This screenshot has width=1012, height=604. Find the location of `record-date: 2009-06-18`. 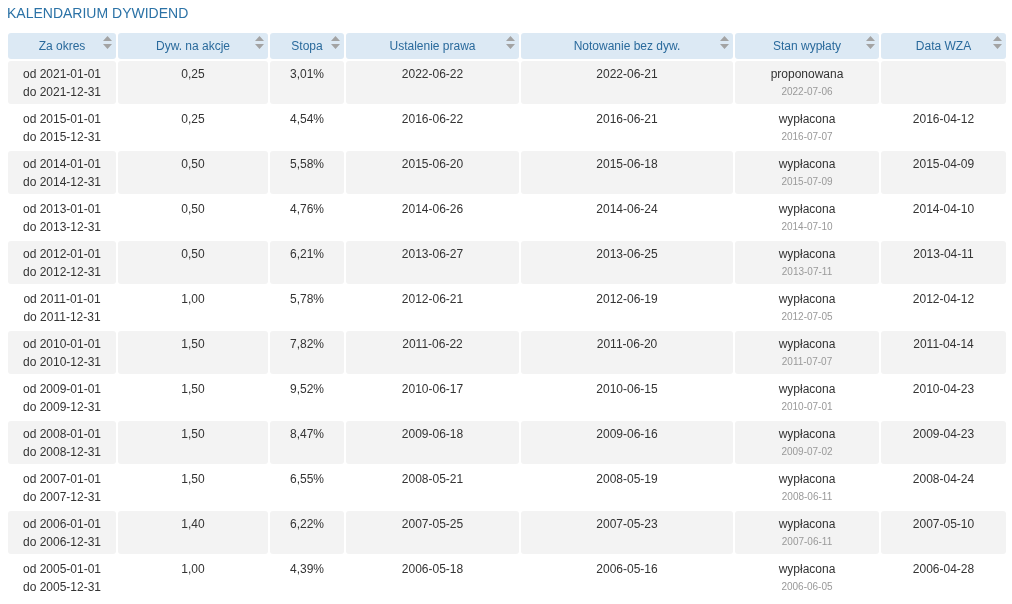

record-date: 2009-06-18 is located at coordinates (432, 434).